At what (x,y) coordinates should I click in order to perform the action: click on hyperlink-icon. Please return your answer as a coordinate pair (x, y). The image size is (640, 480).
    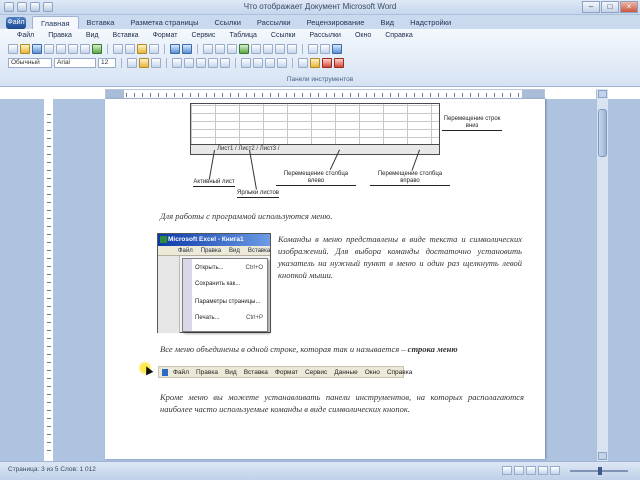
    Looking at the image, I should click on (208, 49).